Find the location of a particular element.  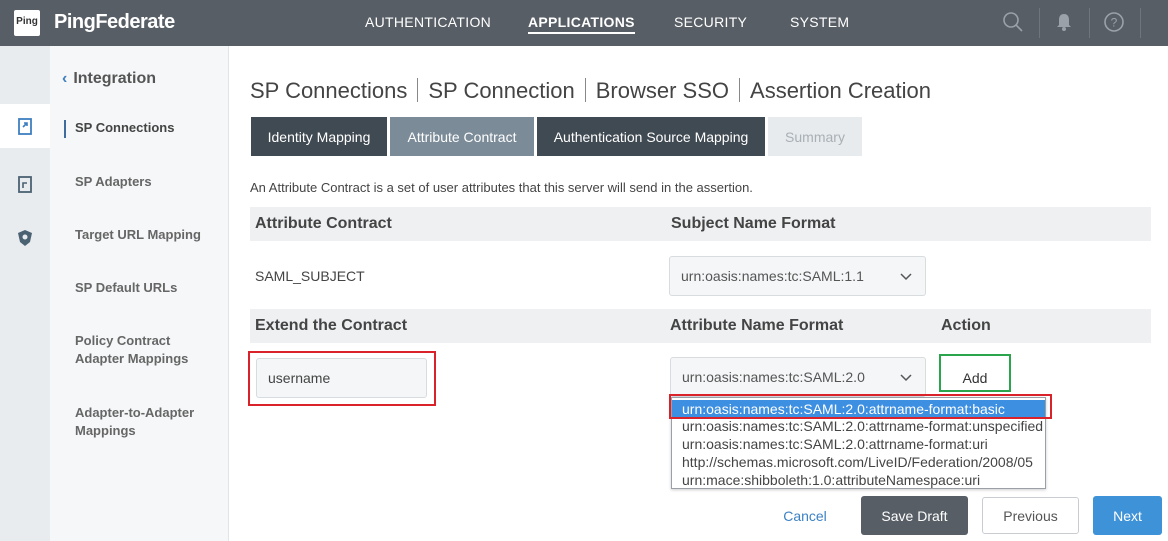

tab-attribute-contract: Attribute Contract is located at coordinates (462, 136).